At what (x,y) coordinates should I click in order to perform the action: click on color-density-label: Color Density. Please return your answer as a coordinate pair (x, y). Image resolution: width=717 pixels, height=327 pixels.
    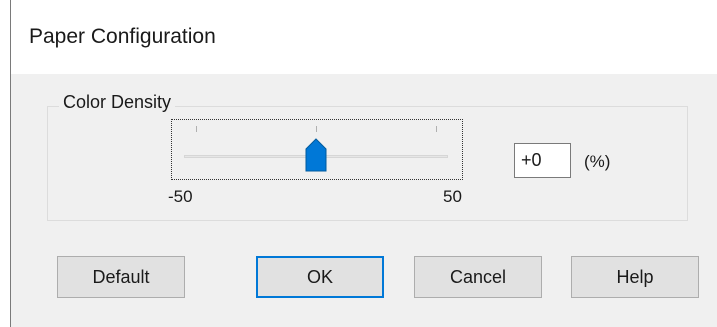
    Looking at the image, I should click on (117, 102).